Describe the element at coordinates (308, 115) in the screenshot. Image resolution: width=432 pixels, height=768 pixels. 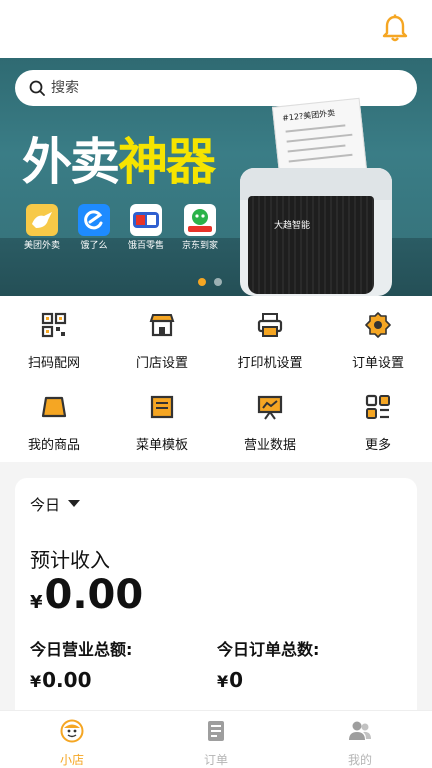
I see `receipt-title: #12?美团外卖` at that location.